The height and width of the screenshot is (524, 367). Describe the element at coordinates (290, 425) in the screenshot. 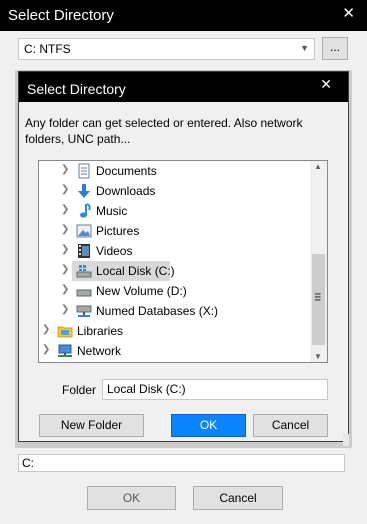

I see `cancel-button: Cancel` at that location.